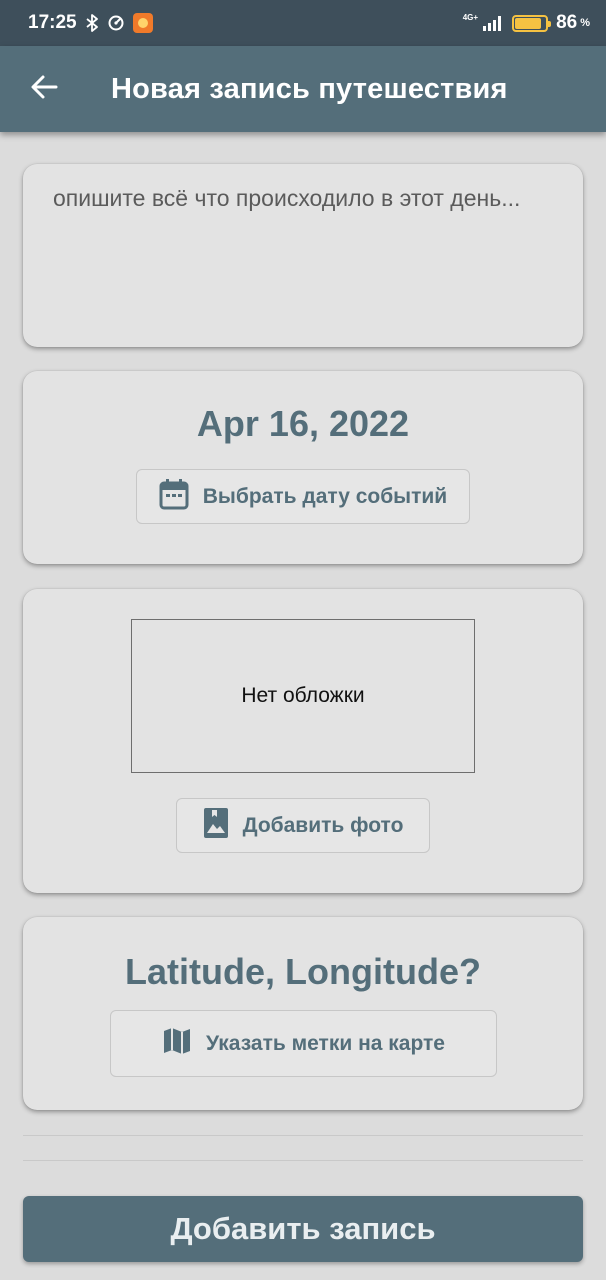  I want to click on bluetooth-icon, so click(92, 23).